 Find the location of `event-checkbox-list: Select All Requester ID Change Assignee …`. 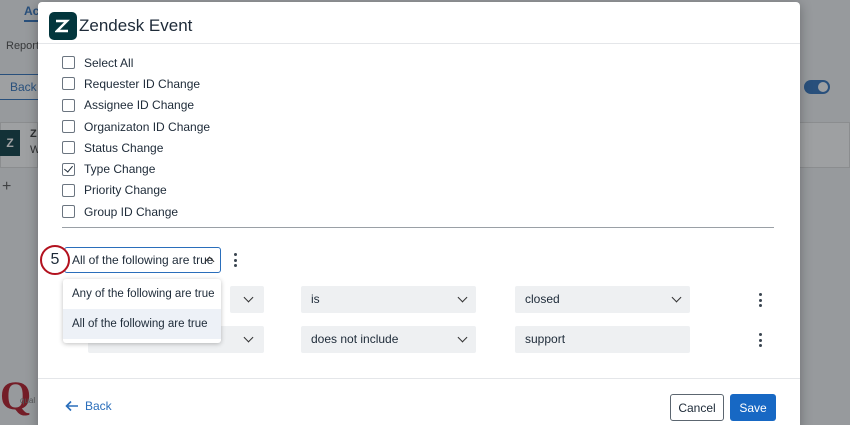

event-checkbox-list: Select All Requester ID Change Assignee … is located at coordinates (136, 137).